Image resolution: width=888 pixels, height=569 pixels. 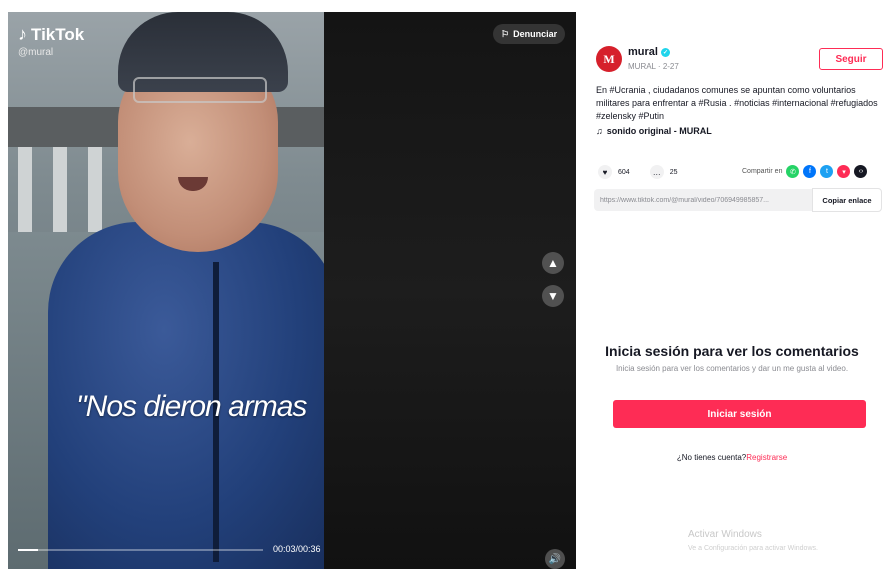 What do you see at coordinates (599, 131) in the screenshot?
I see `music-note-icon: ♫` at bounding box center [599, 131].